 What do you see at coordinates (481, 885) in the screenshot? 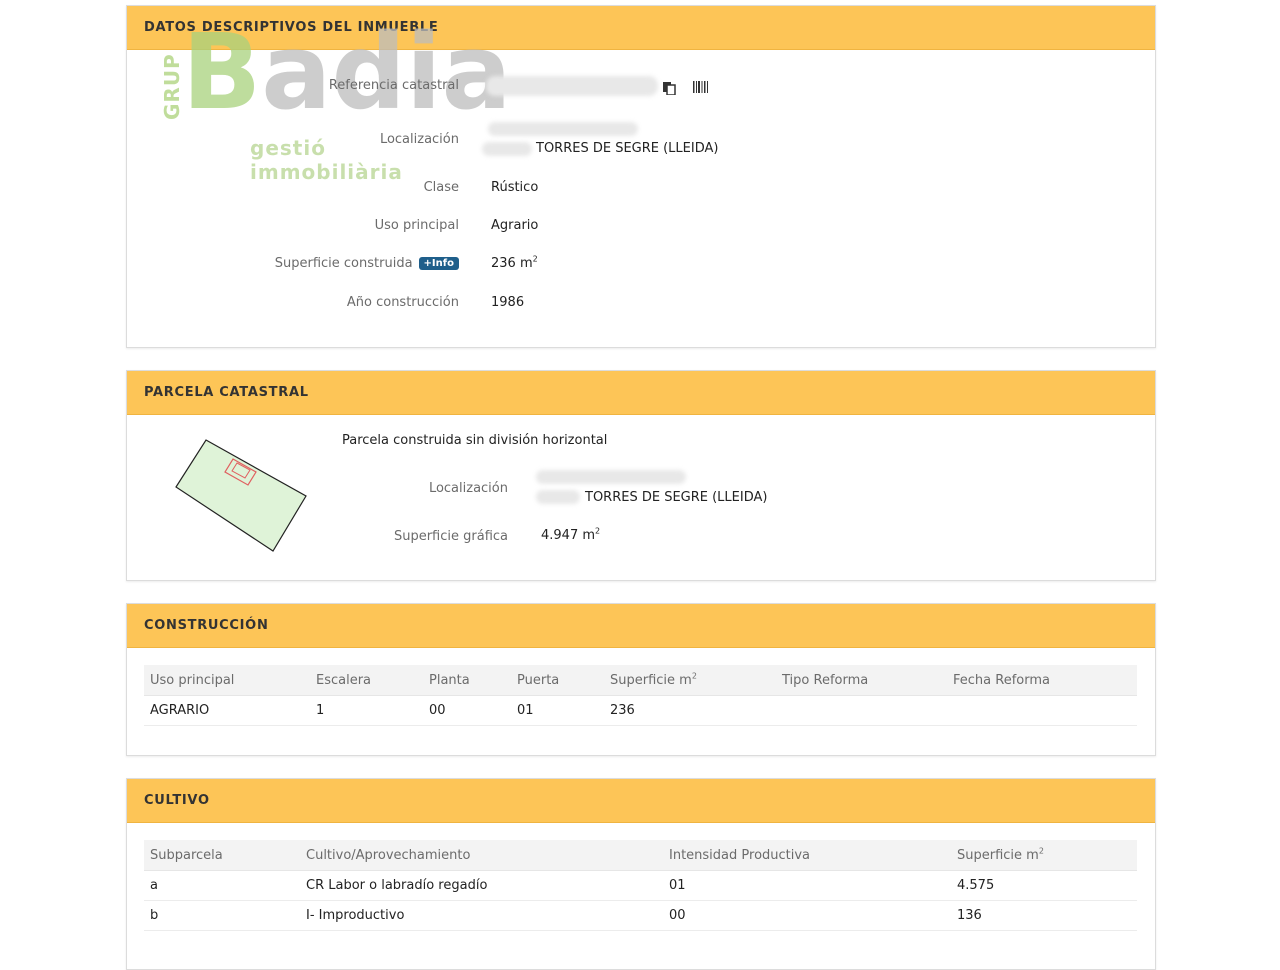
I see `cell-cultivo: CR Labor o labradío regadío` at bounding box center [481, 885].